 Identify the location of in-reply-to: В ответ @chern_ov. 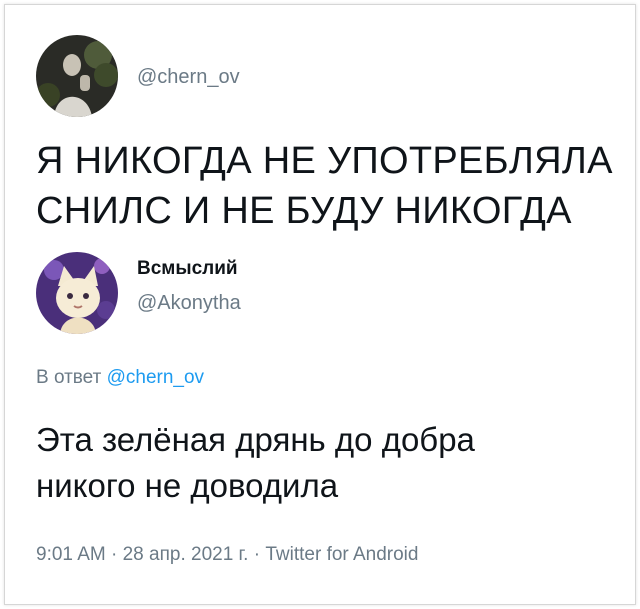
(120, 378).